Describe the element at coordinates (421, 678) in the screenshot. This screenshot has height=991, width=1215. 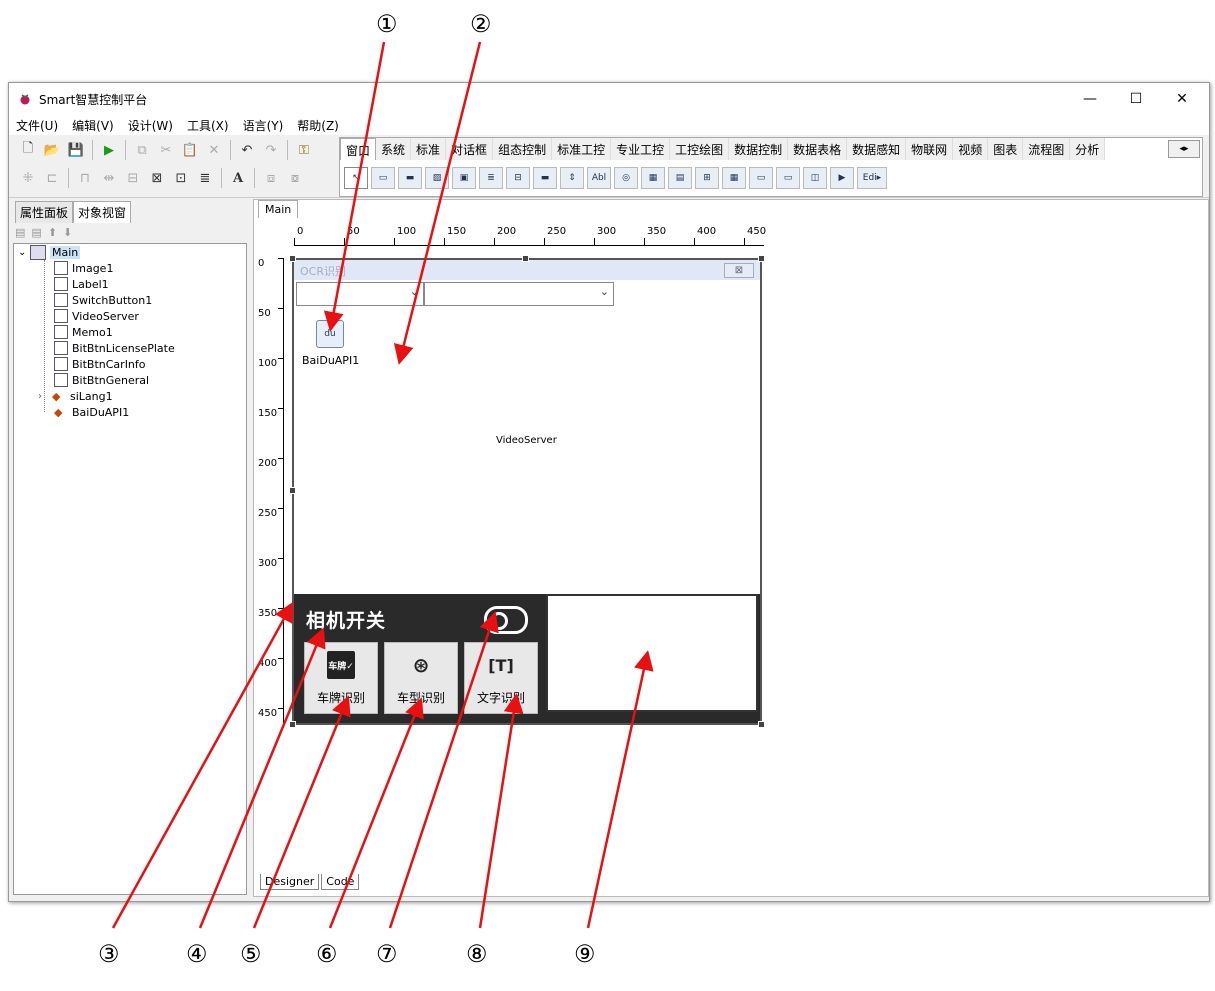
I see `car-model-button: ⊛ 车型识别` at that location.